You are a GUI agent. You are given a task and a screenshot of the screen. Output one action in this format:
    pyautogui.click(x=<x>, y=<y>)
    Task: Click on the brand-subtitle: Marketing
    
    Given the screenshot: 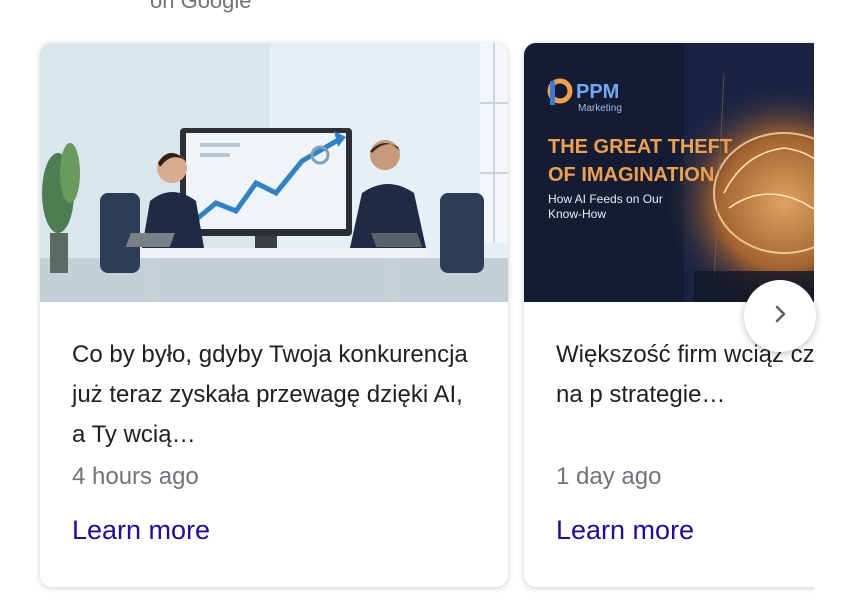 What is the action you would take?
    pyautogui.click(x=600, y=108)
    